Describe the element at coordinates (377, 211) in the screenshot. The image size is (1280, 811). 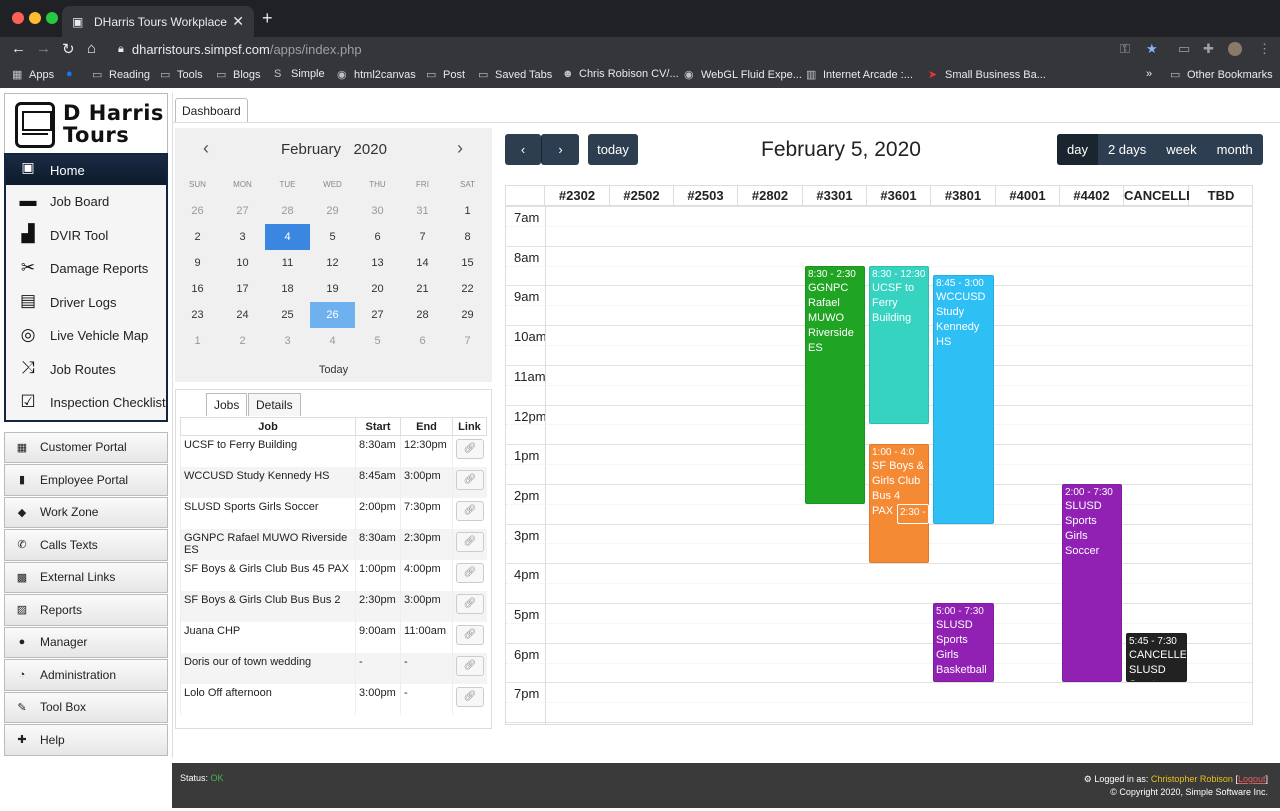
I see `day-cell: 30` at that location.